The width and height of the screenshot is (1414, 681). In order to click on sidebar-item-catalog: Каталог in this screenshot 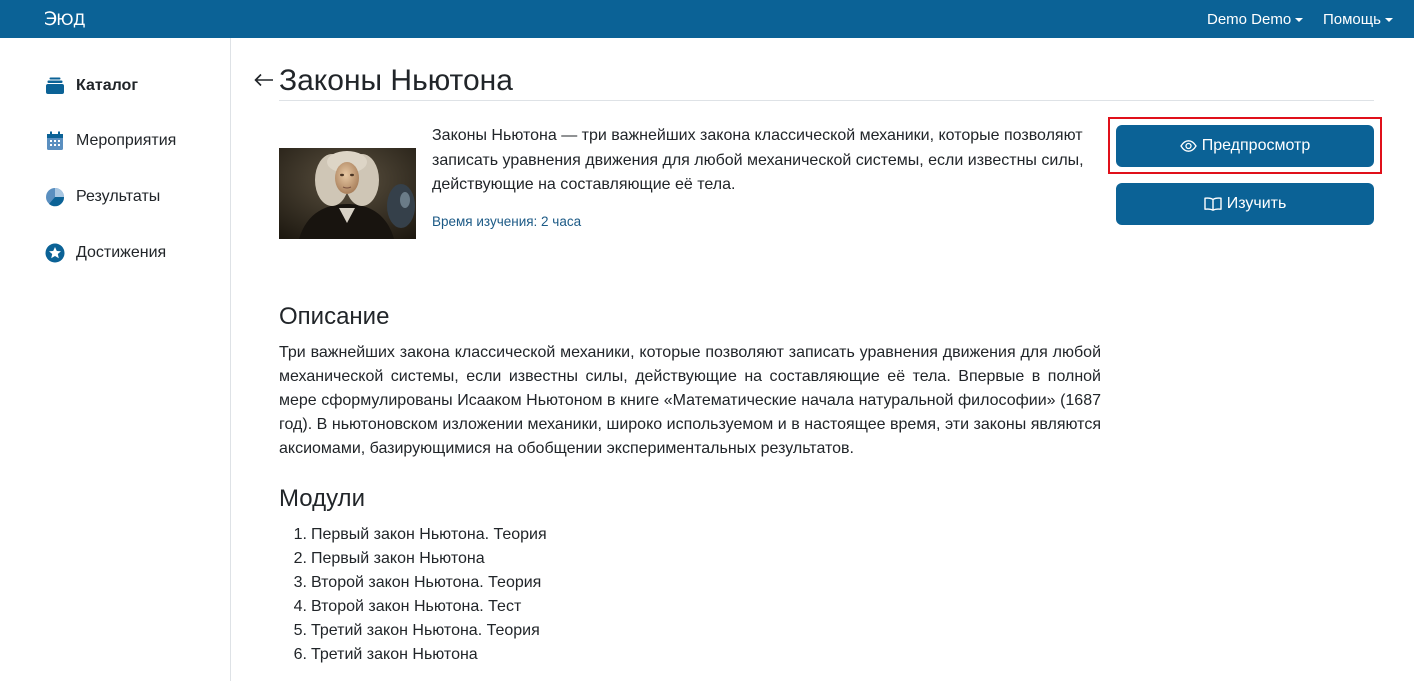, I will do `click(91, 86)`.